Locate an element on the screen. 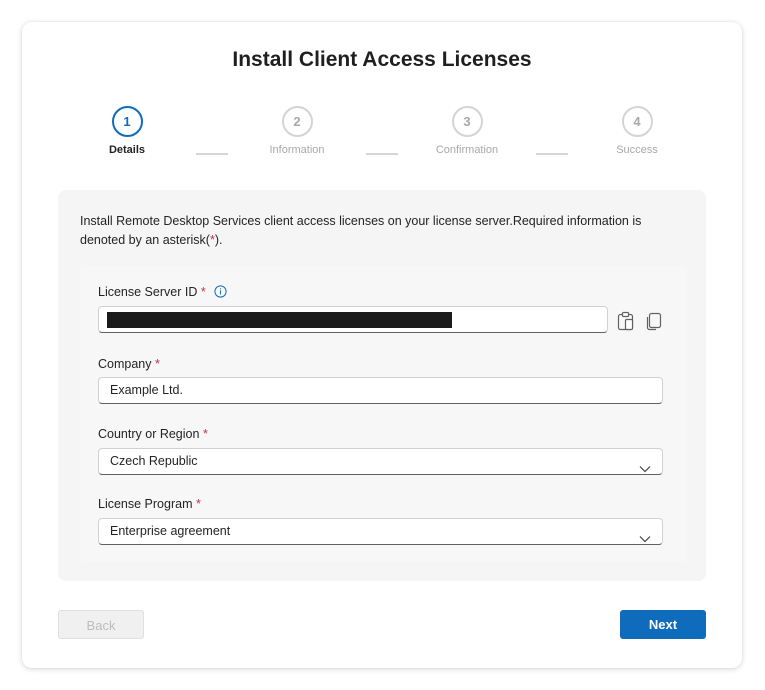  step-number: 3 is located at coordinates (467, 121).